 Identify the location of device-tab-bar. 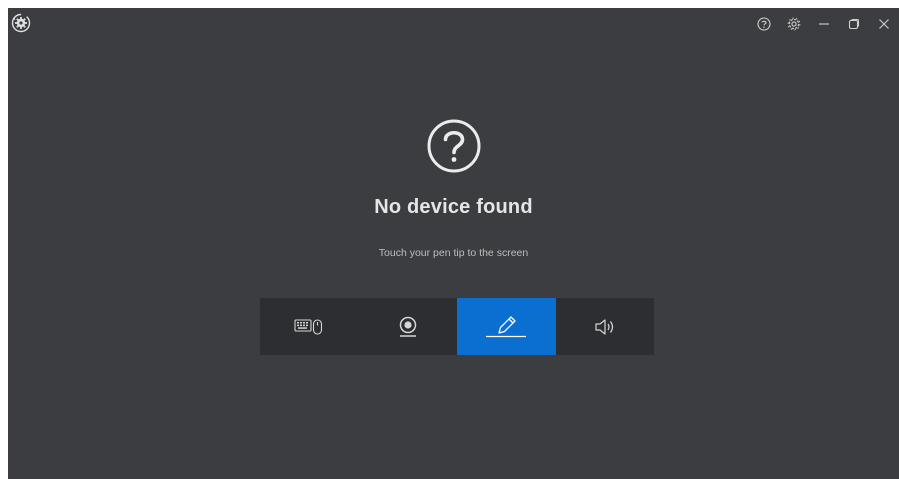
(457, 326).